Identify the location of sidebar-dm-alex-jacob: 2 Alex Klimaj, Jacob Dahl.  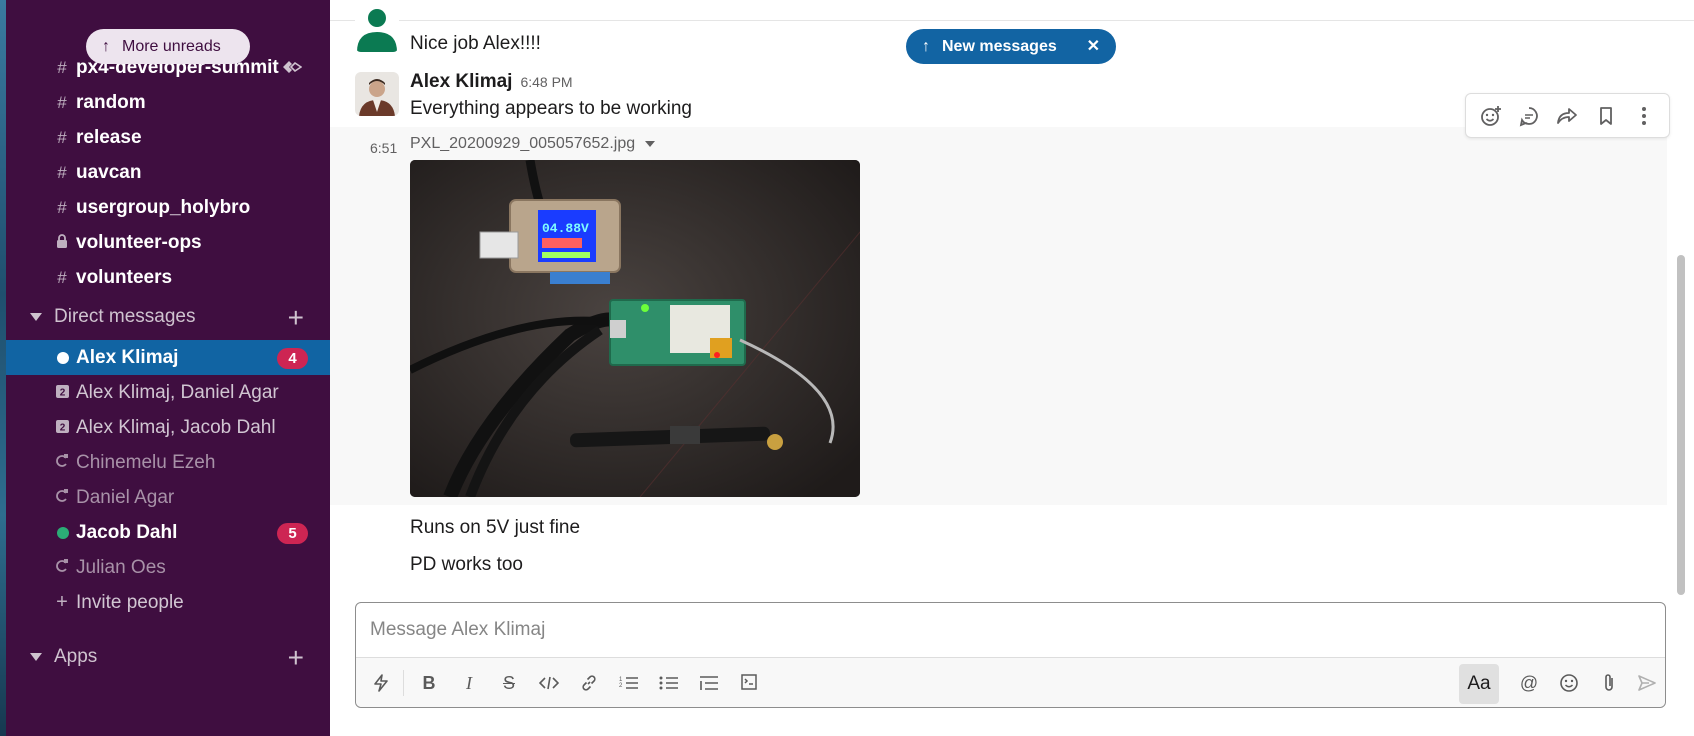
(168, 427).